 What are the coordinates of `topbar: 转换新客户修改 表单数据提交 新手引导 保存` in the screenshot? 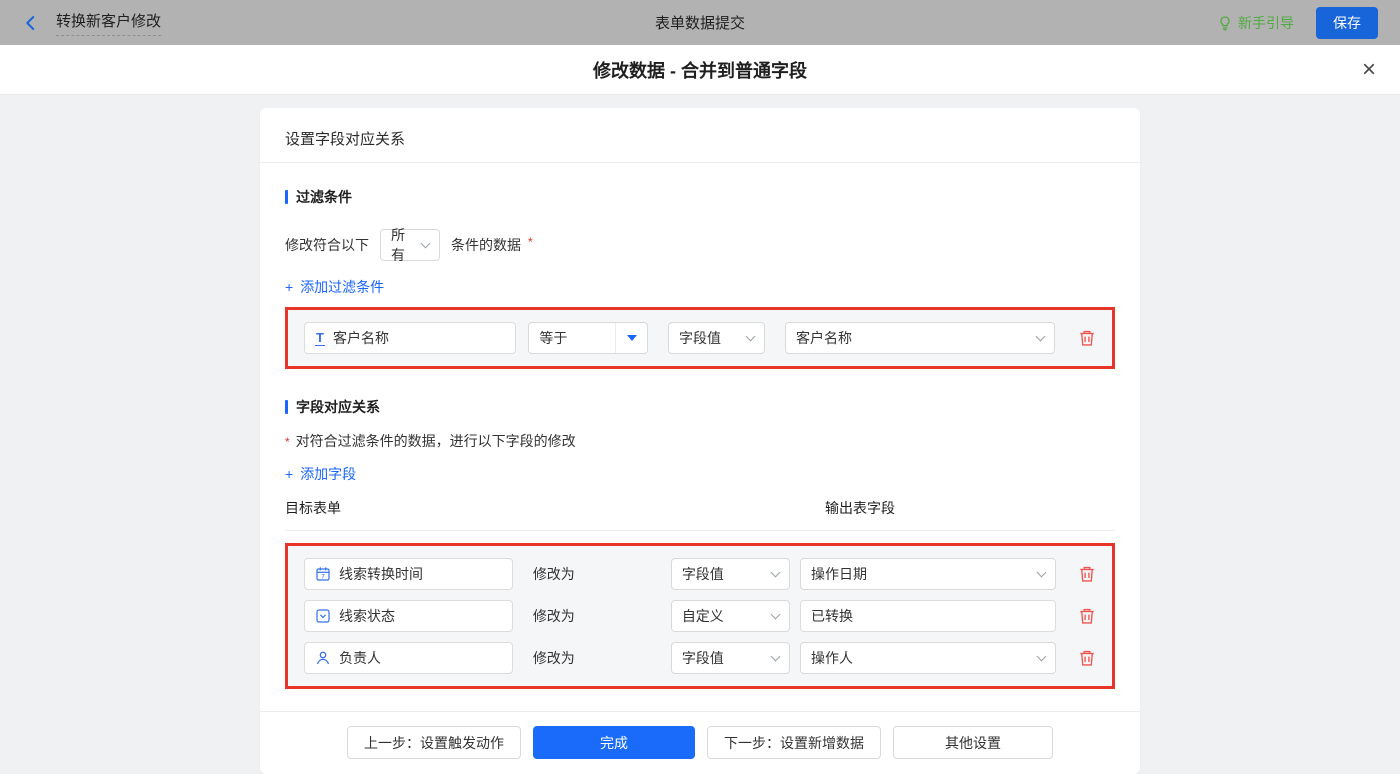 It's located at (700, 22).